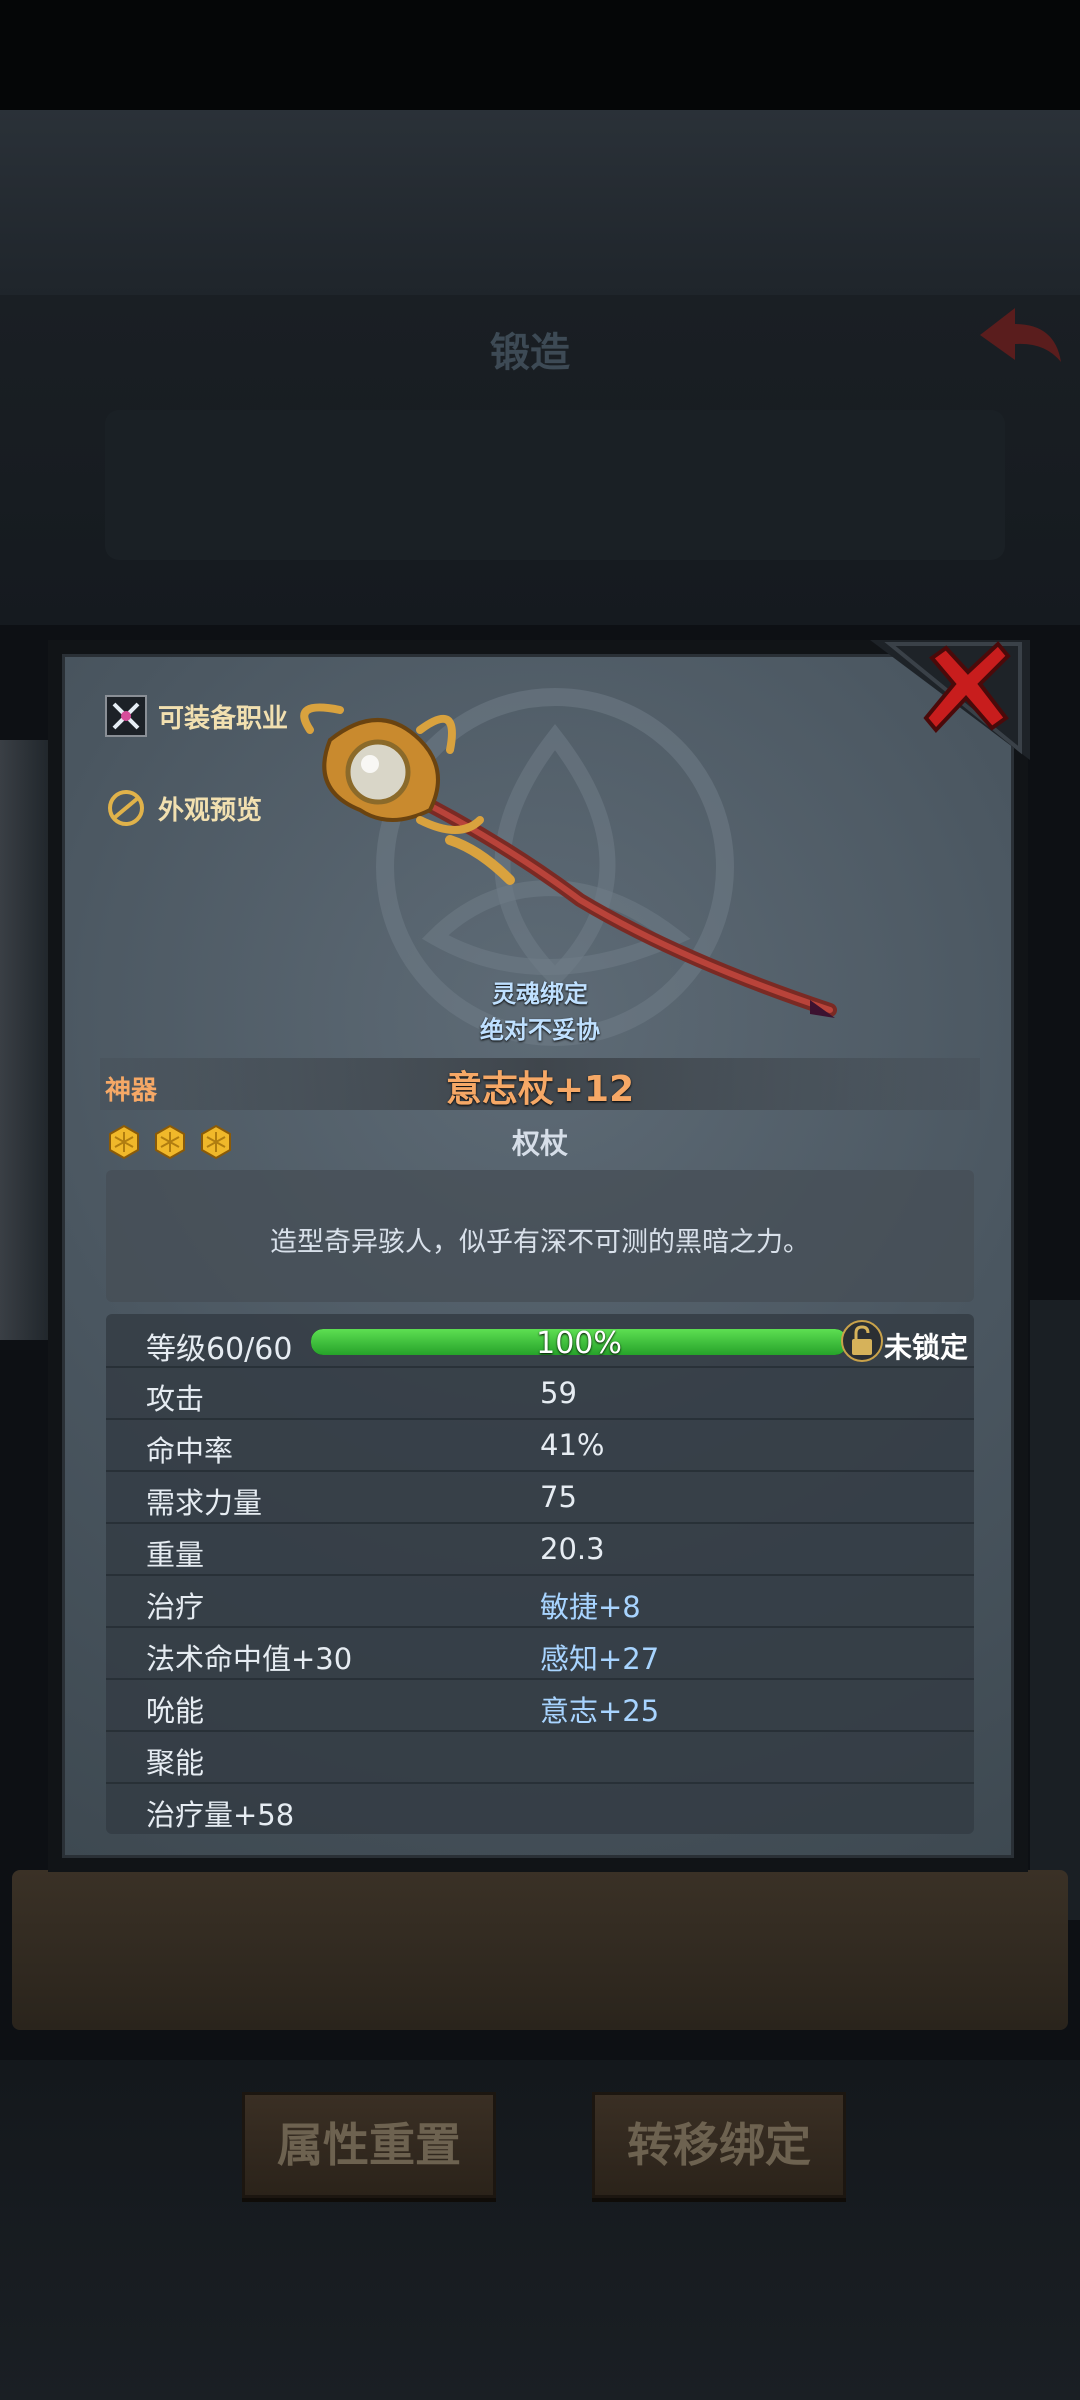  Describe the element at coordinates (540, 1089) in the screenshot. I see `item-name: 意志杖+12` at that location.